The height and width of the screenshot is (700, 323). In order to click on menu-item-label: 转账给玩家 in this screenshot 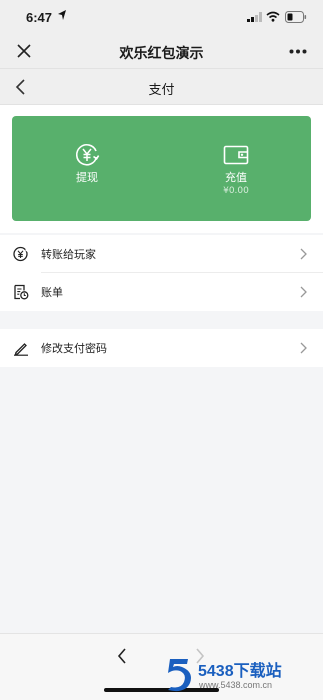, I will do `click(68, 254)`.